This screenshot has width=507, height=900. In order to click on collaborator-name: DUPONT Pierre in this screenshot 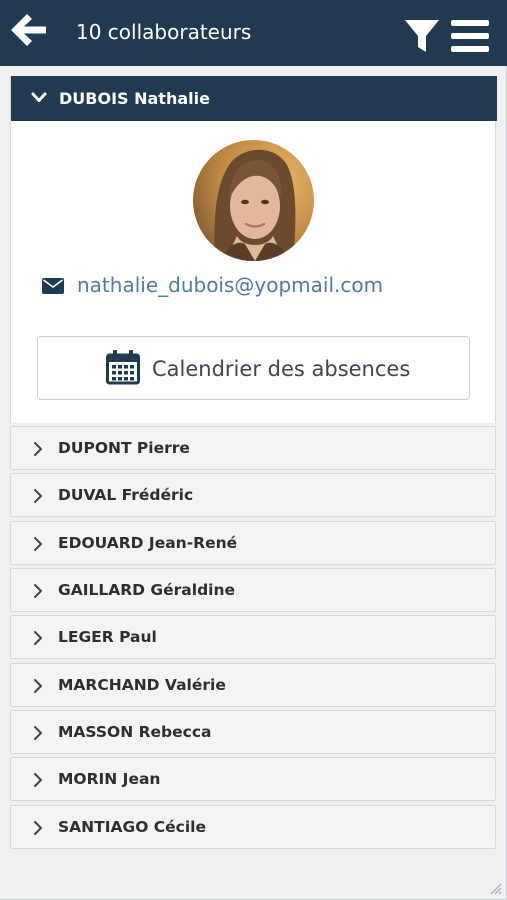, I will do `click(124, 448)`.